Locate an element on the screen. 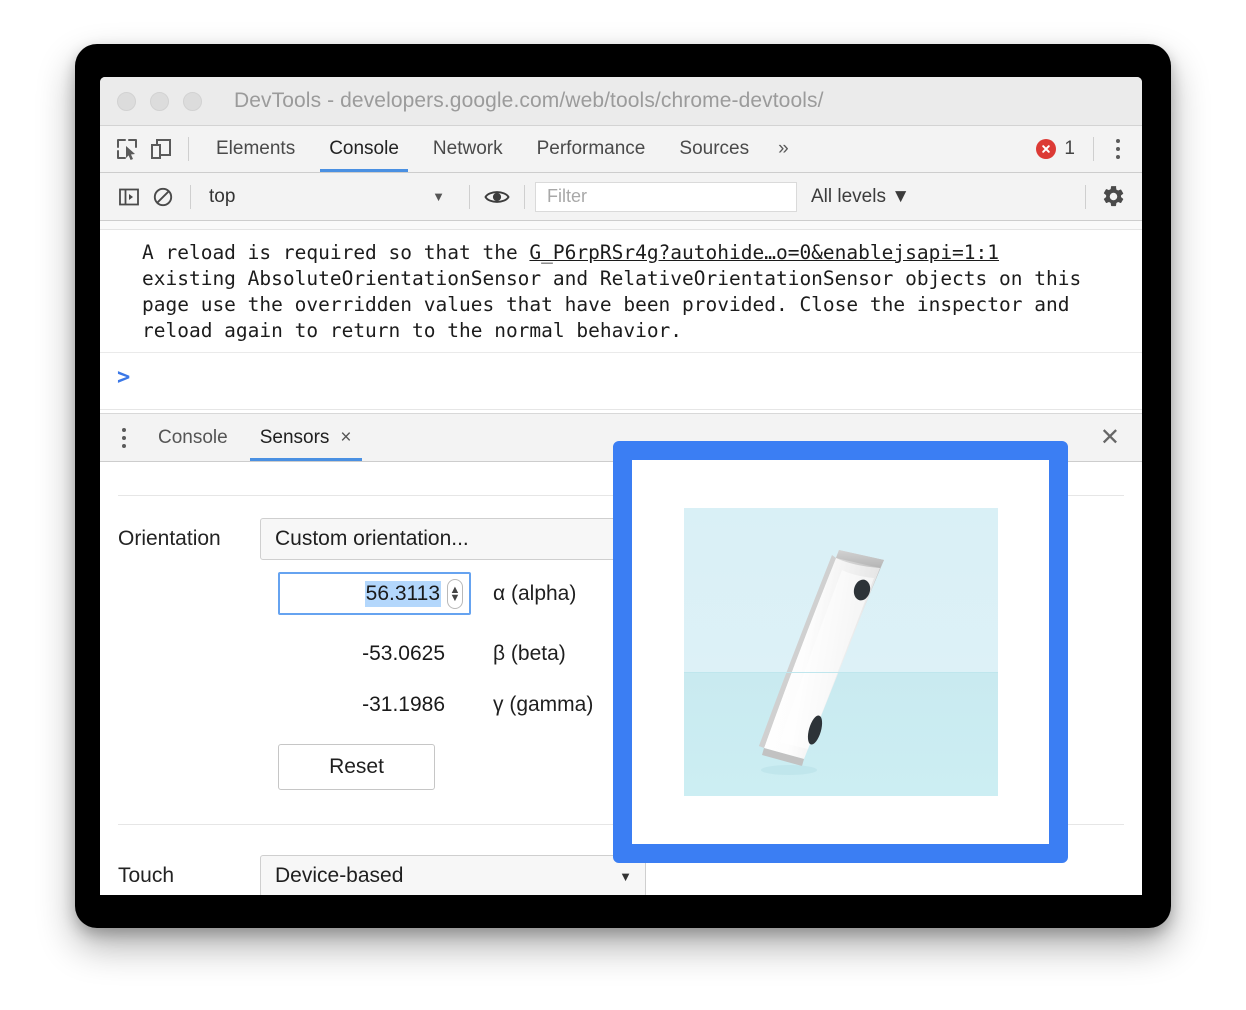  close-sensors-tab-icon: × is located at coordinates (345, 438).